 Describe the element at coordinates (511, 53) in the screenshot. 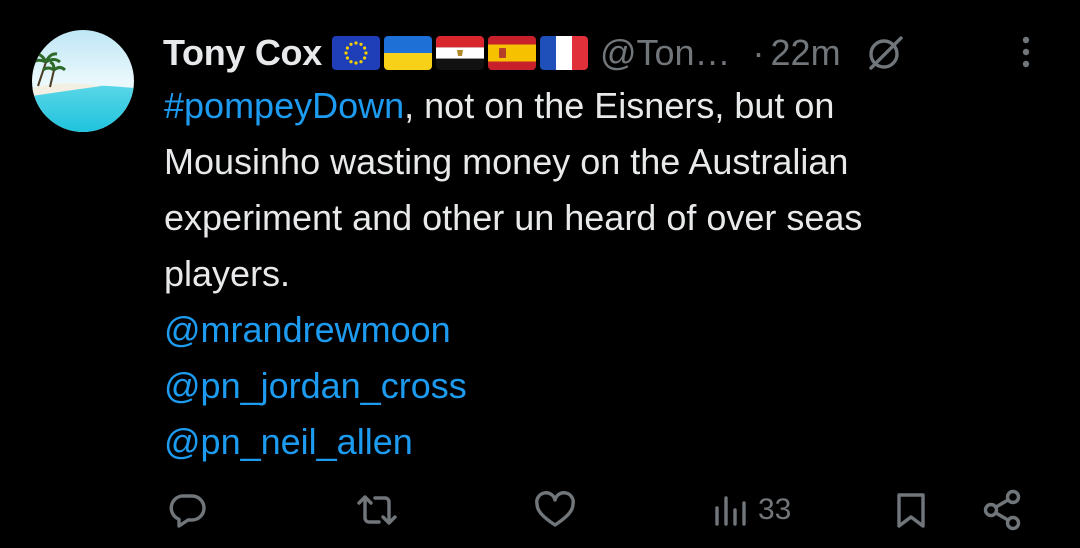

I see `spain-flag-icon` at that location.